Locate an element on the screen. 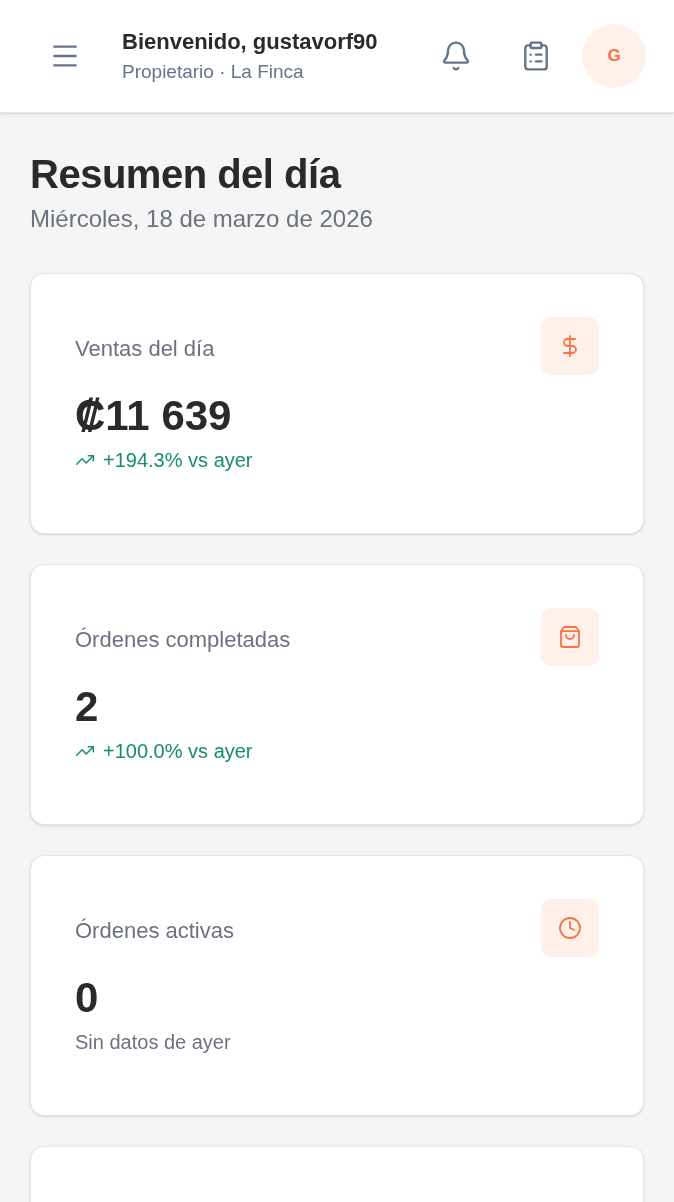 The width and height of the screenshot is (674, 1202). user-avatar: G is located at coordinates (614, 56).